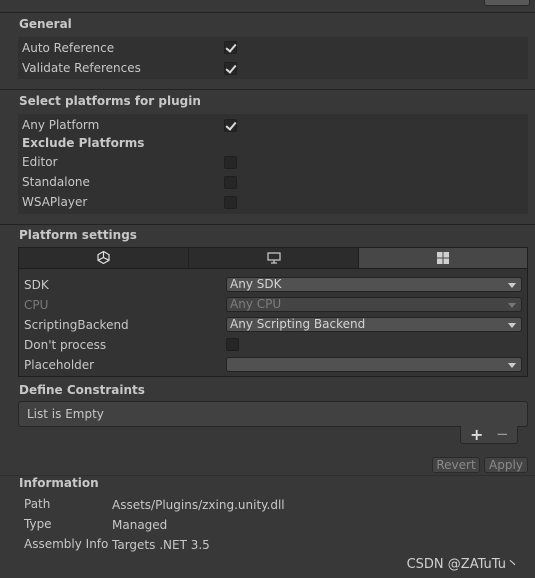 This screenshot has height=578, width=535. Describe the element at coordinates (374, 304) in the screenshot. I see `cpu-dropdown: Any CPU` at that location.